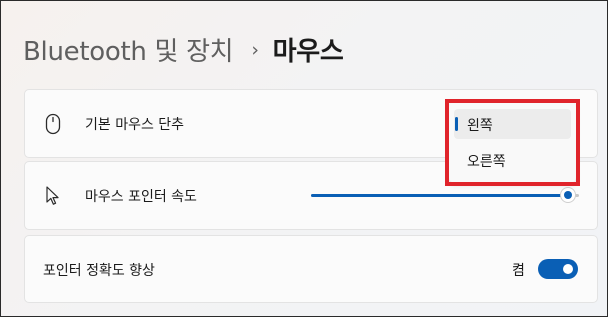  What do you see at coordinates (518, 271) in the screenshot?
I see `toggle-state-text: 켬` at bounding box center [518, 271].